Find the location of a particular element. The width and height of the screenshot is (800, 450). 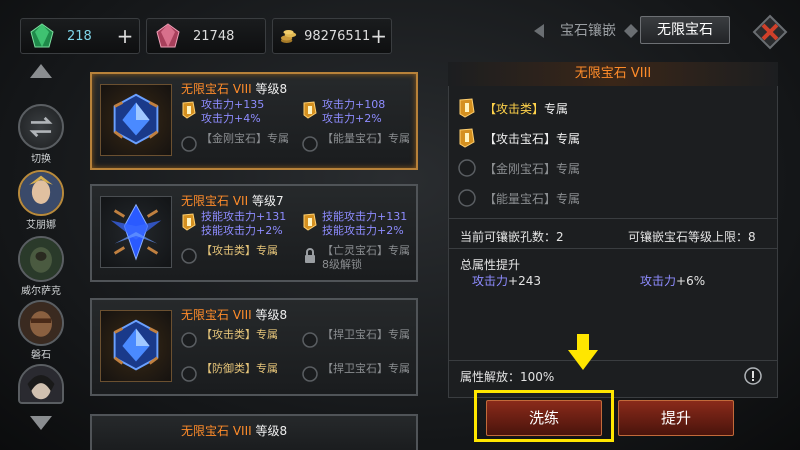

scroll-down-arrow-icon is located at coordinates (41, 423).